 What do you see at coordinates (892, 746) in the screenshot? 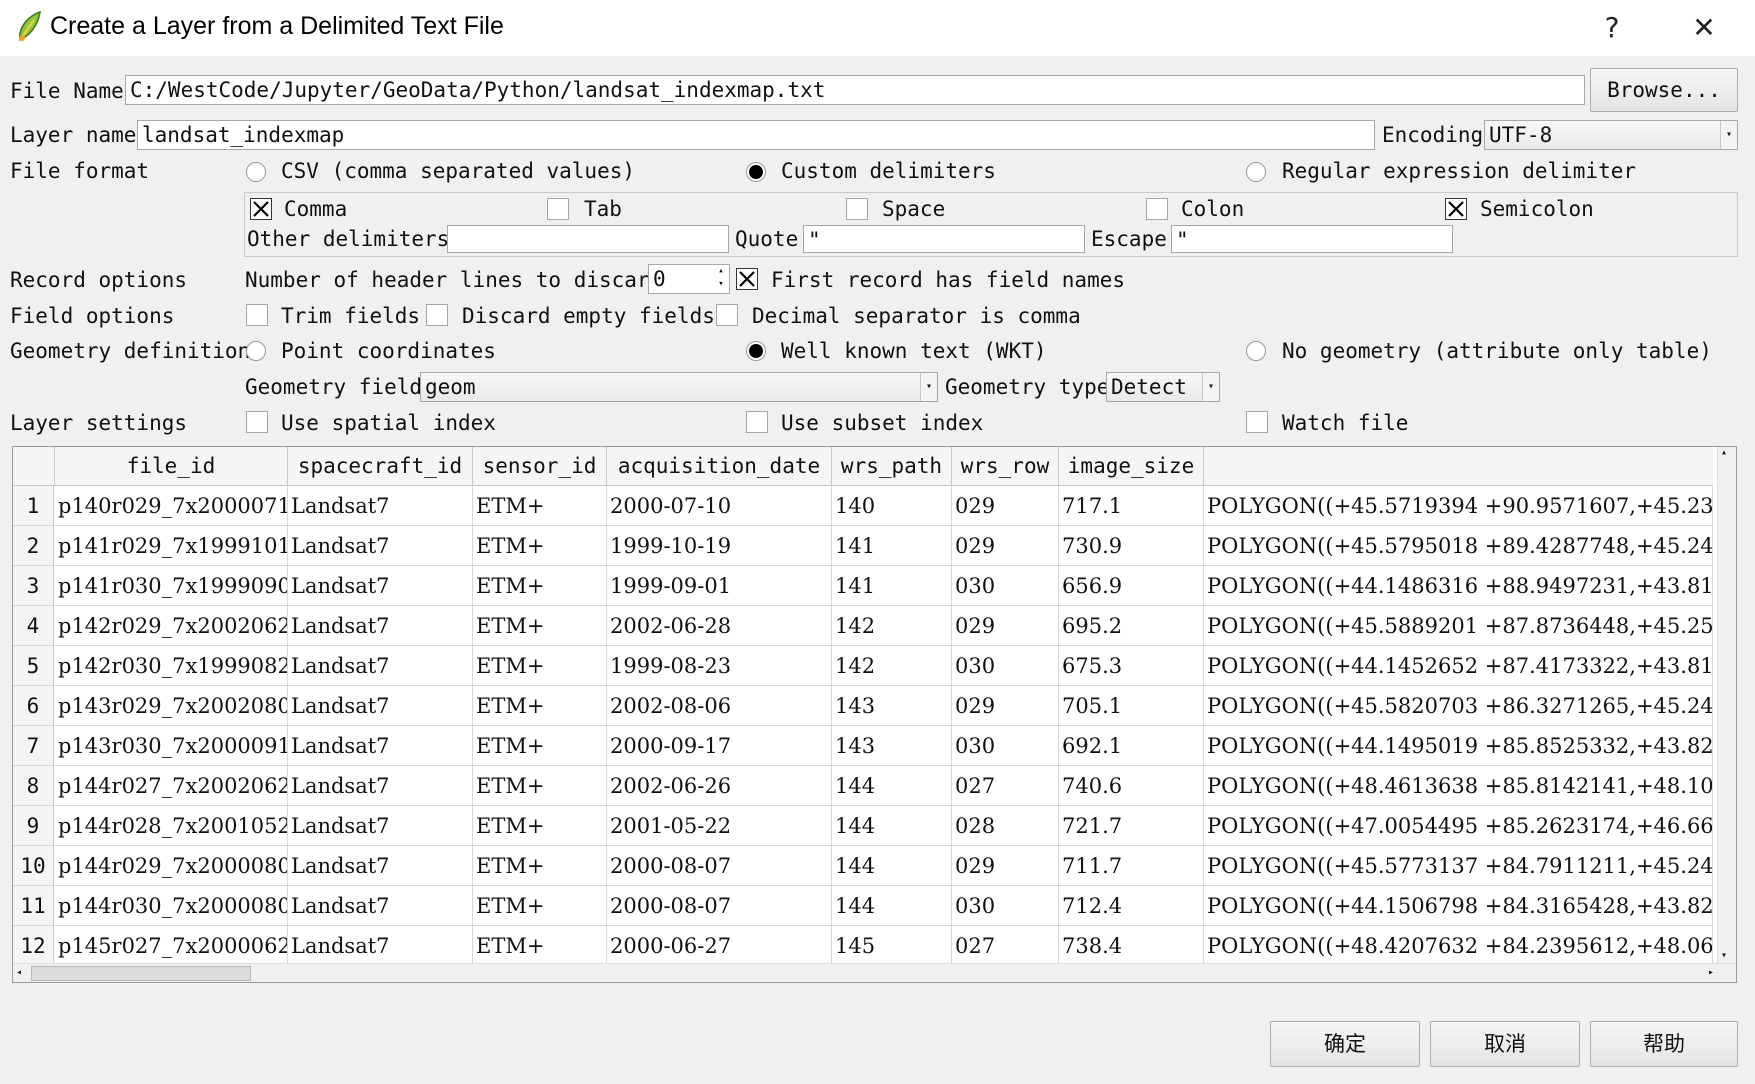
I see `table-cell: 143` at bounding box center [892, 746].